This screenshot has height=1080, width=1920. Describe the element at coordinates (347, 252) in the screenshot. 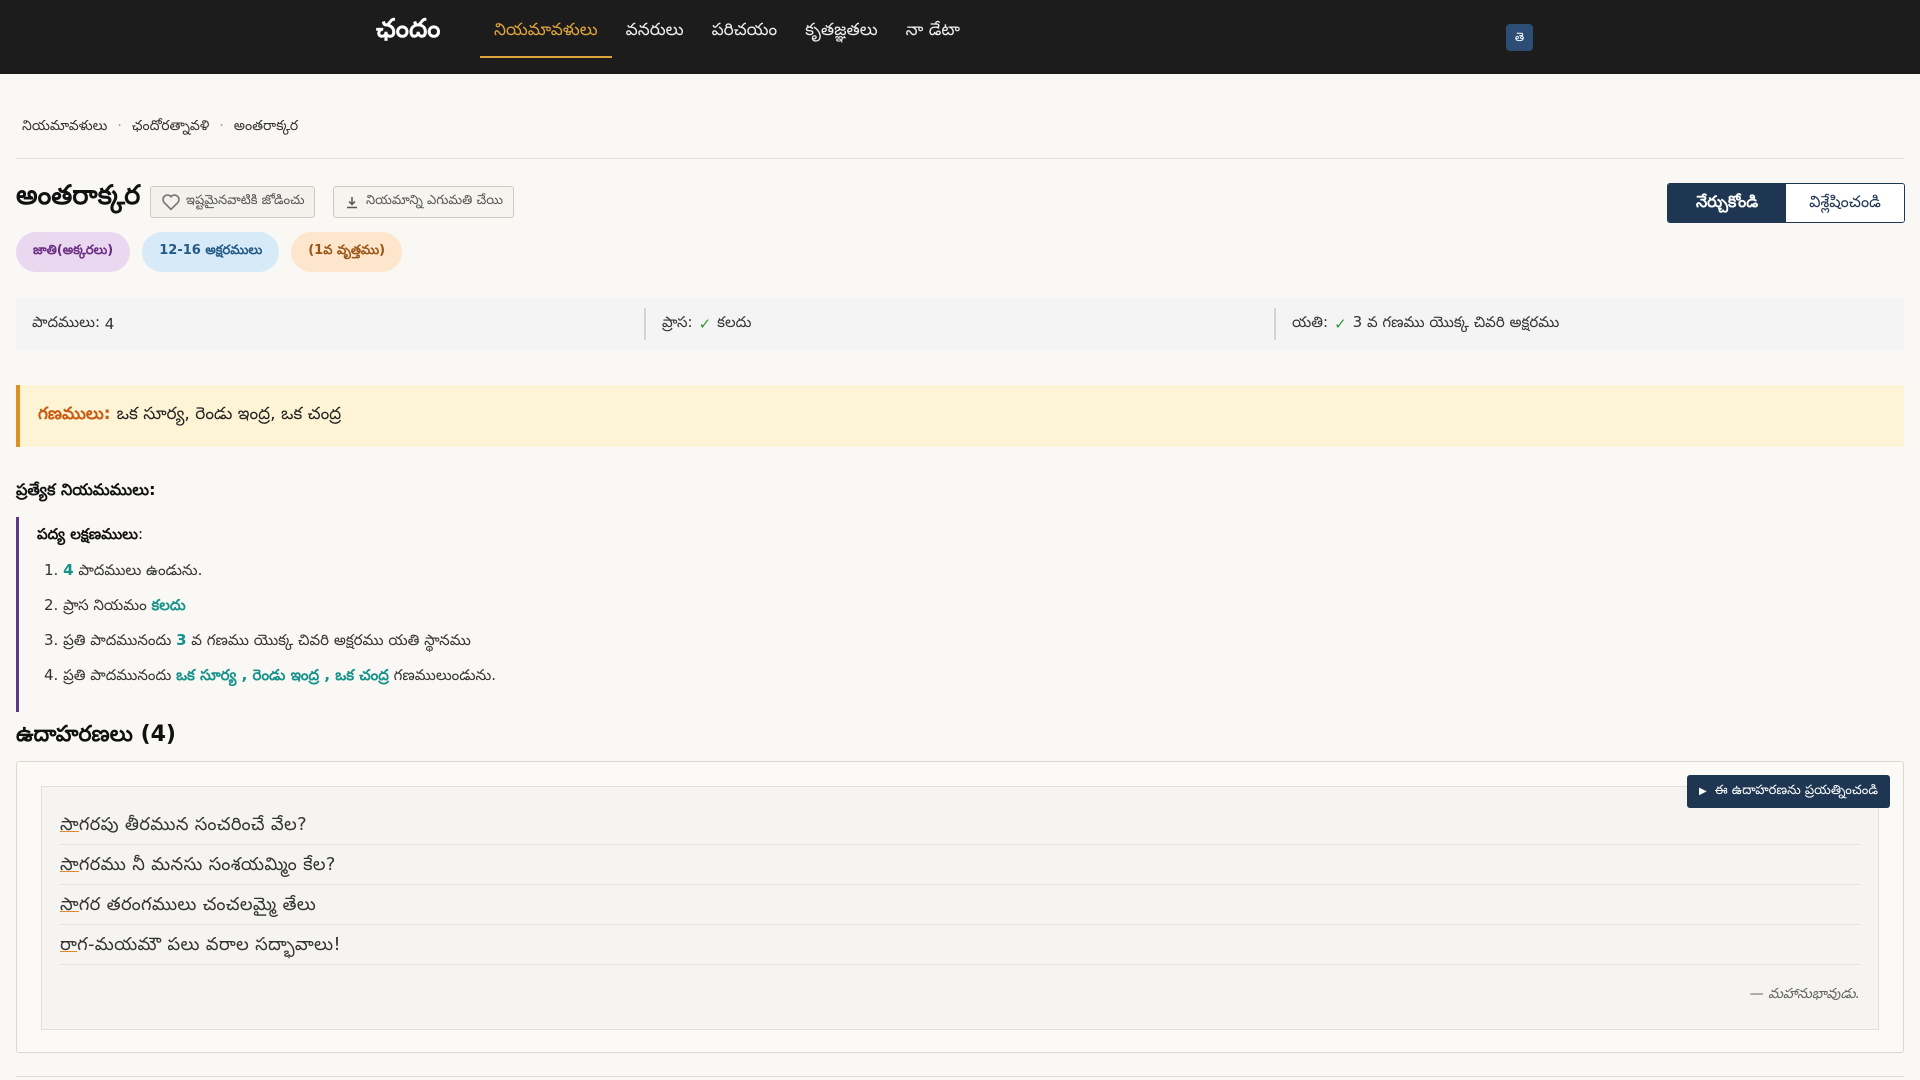

I see `tag-order: (1వ వృత్తము)` at that location.